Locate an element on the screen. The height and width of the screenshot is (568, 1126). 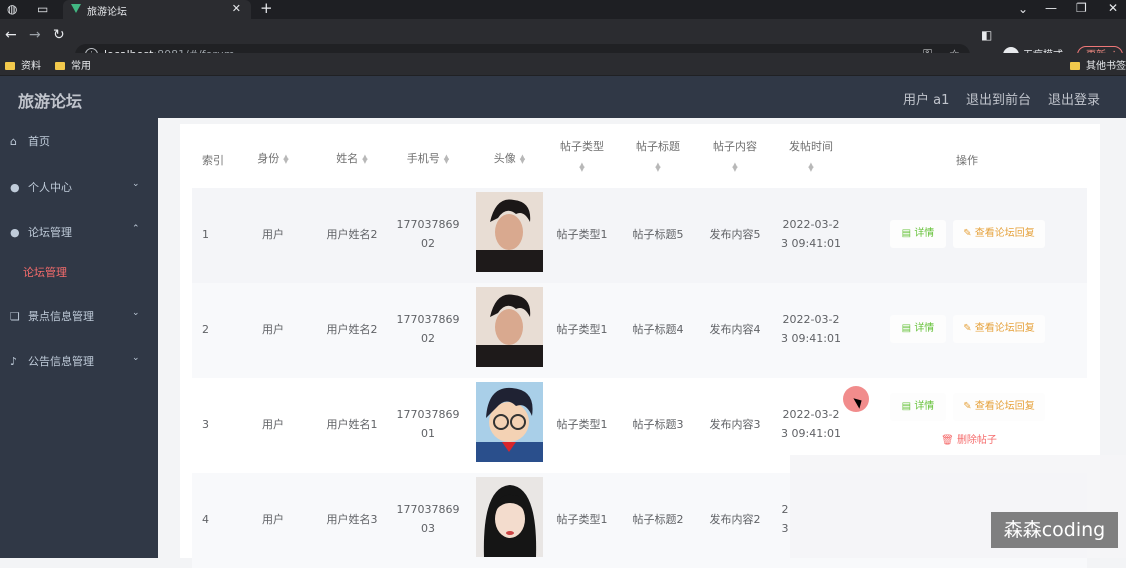
sidebar-toggle-icon: ◧ is located at coordinates (986, 35).